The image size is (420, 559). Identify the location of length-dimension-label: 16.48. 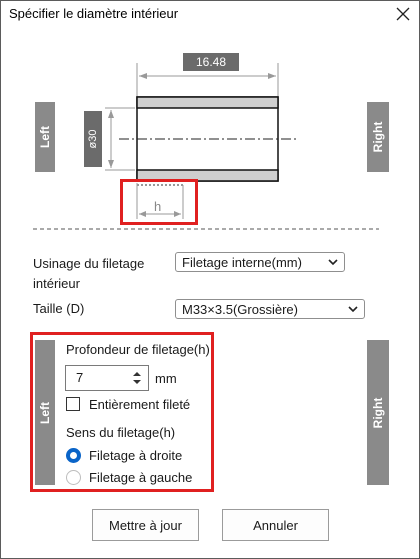
(211, 62).